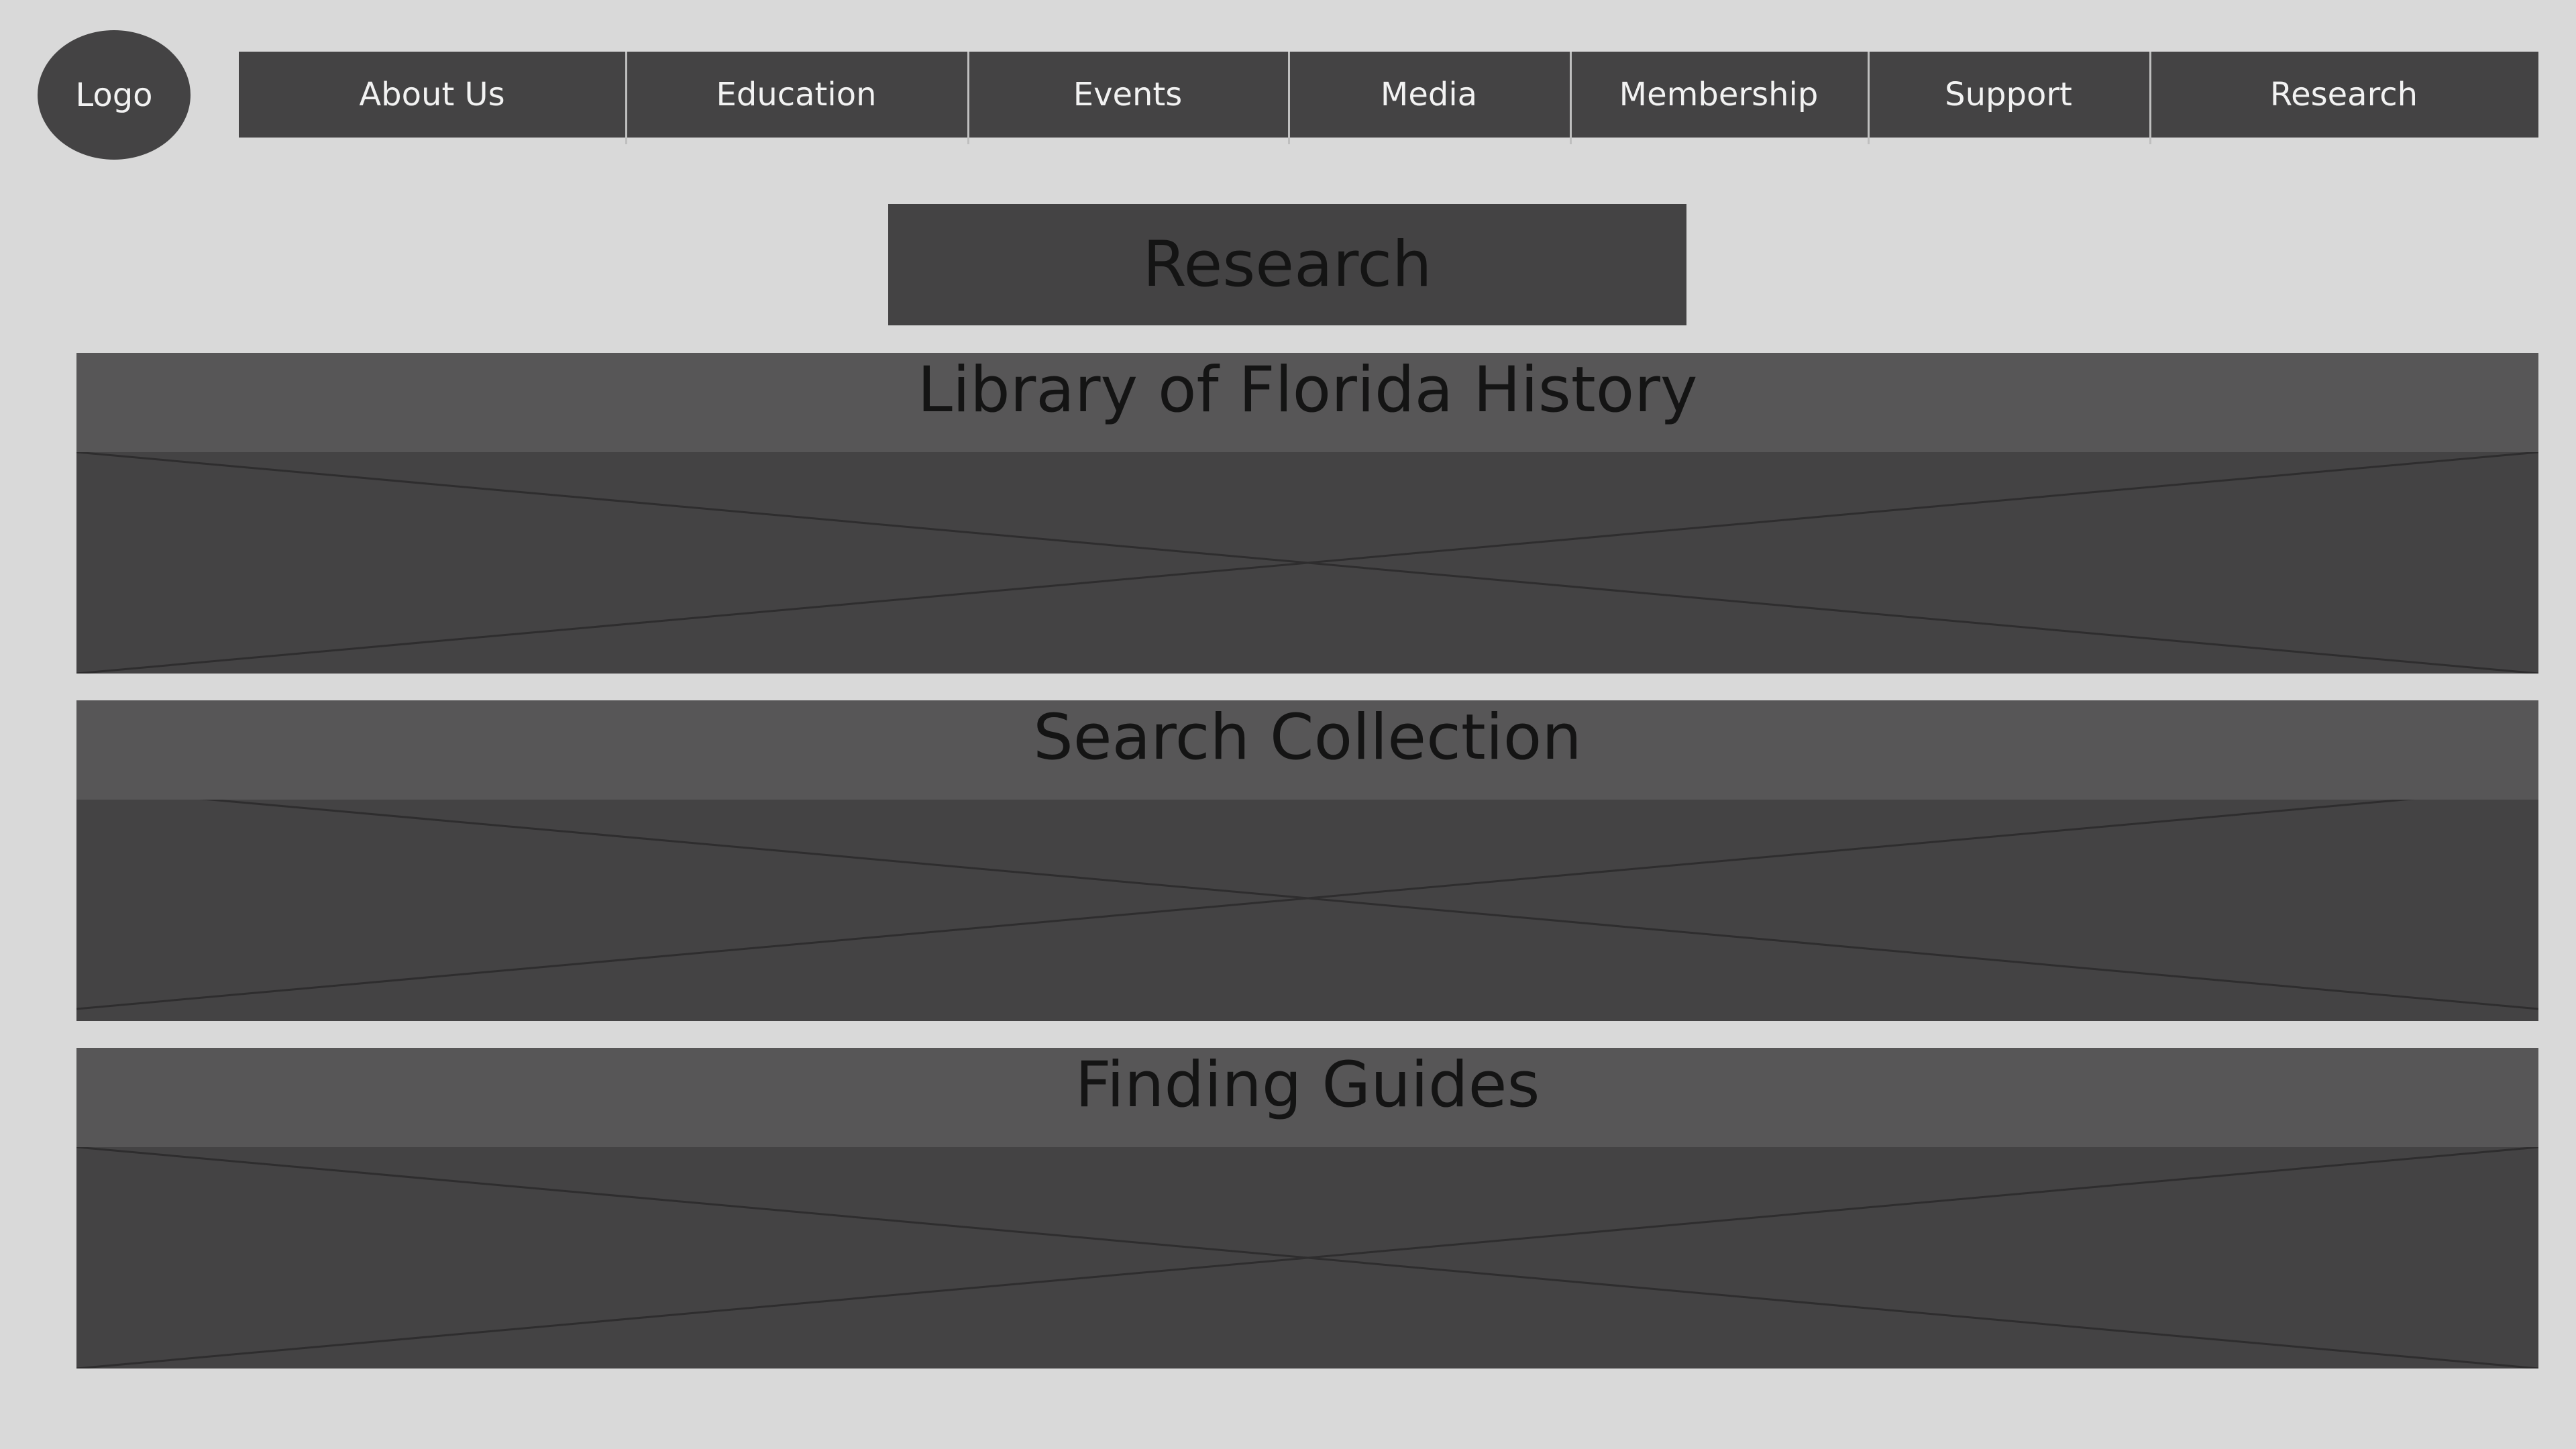  What do you see at coordinates (1307, 750) in the screenshot?
I see `section-title: Search Collection` at bounding box center [1307, 750].